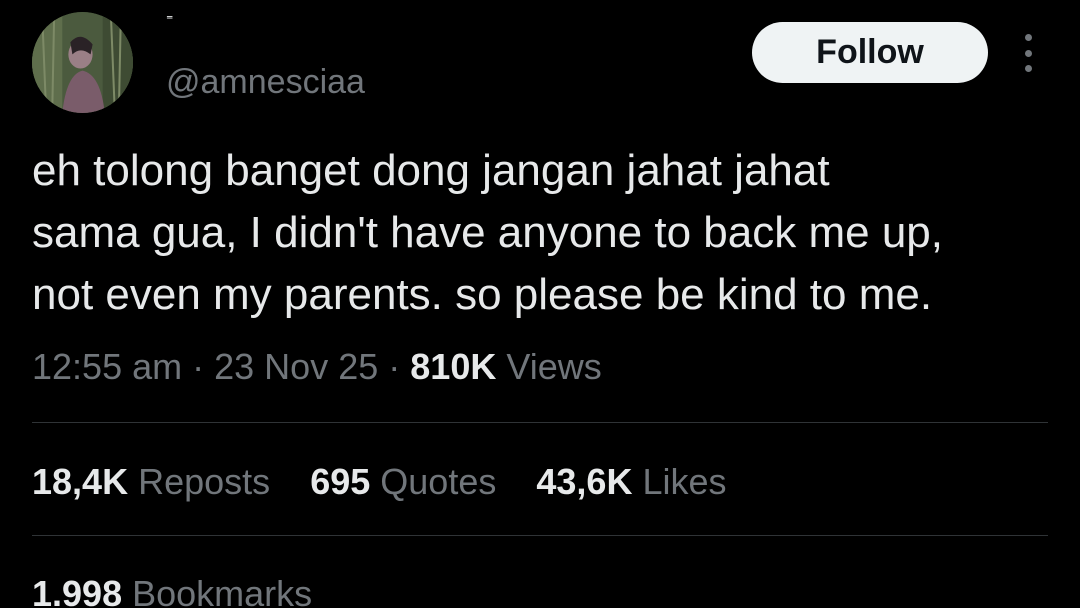 The width and height of the screenshot is (1080, 608). I want to click on reposts-stat: 18,4K Reposts, so click(151, 481).